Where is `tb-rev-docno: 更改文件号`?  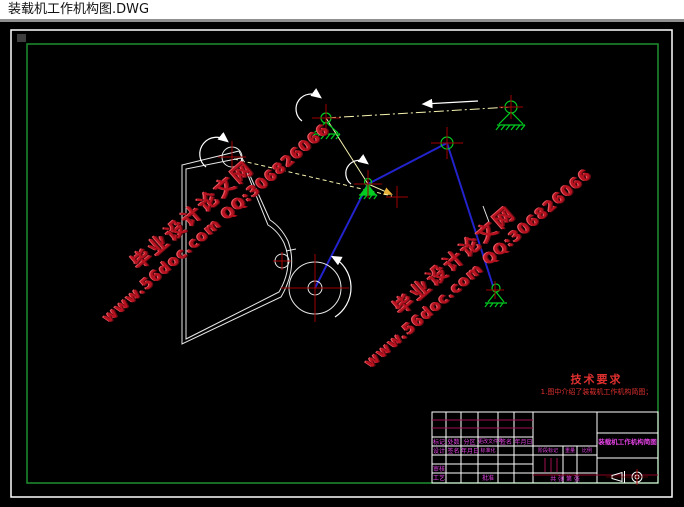
tb-rev-docno: 更改文件号 is located at coordinates (491, 442).